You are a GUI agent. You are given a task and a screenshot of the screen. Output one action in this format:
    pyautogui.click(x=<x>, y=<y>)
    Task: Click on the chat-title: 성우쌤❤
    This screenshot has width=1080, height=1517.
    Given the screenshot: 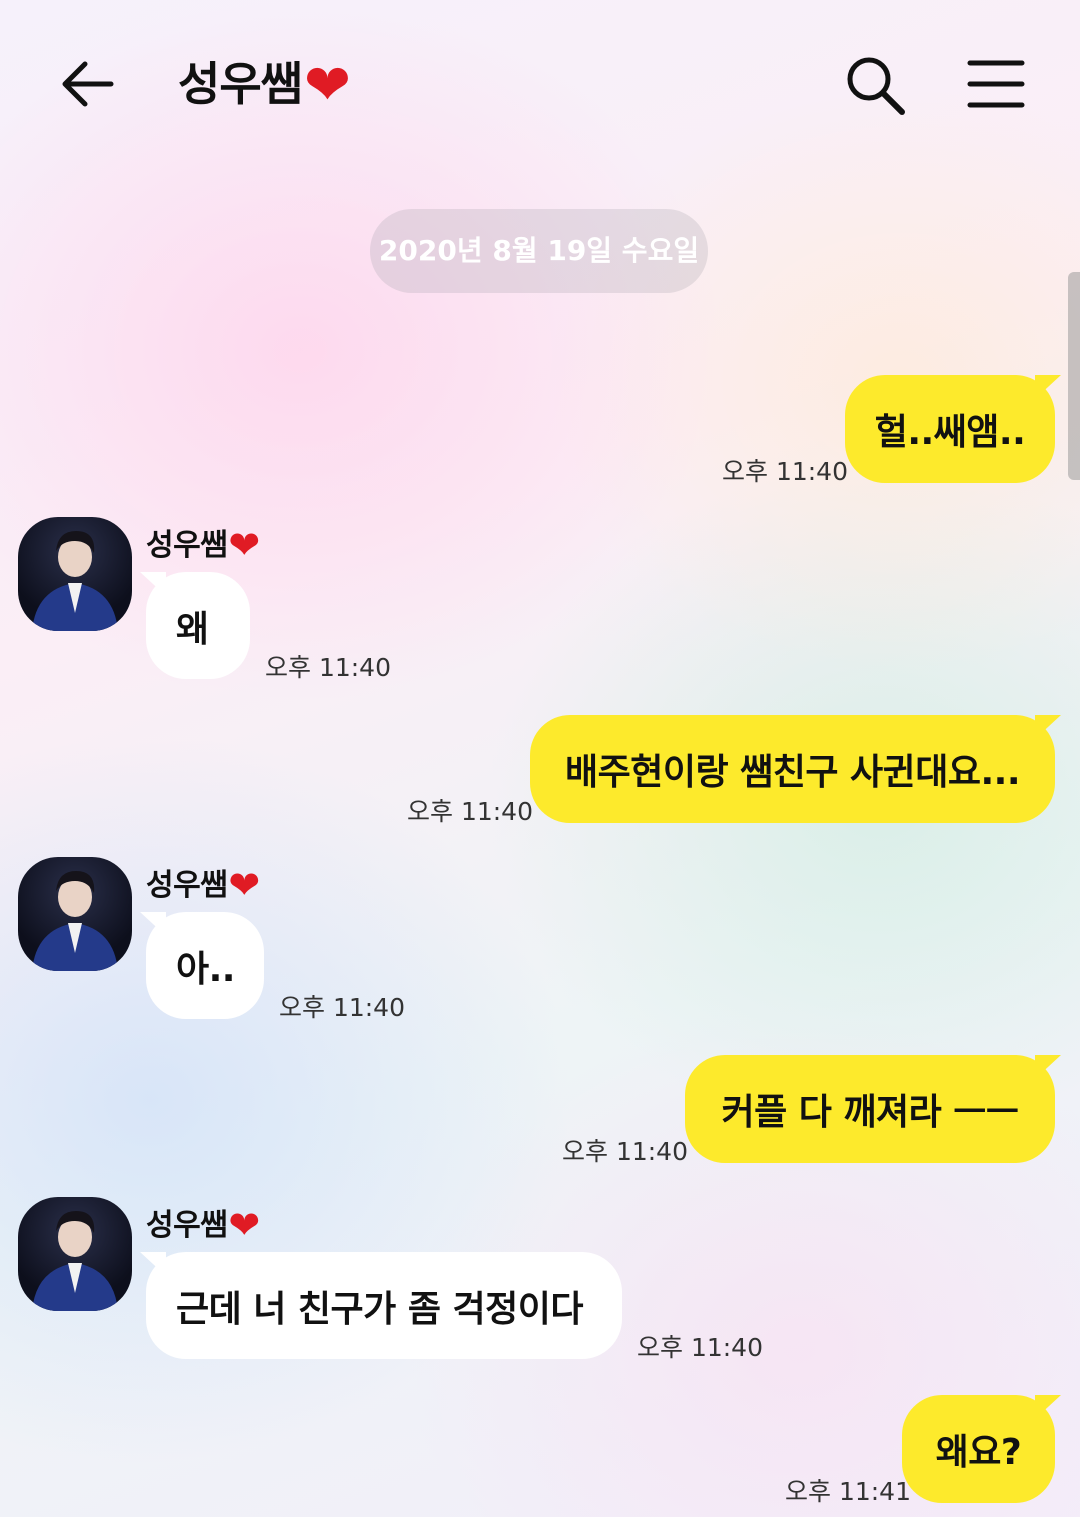 What is the action you would take?
    pyautogui.click(x=264, y=85)
    